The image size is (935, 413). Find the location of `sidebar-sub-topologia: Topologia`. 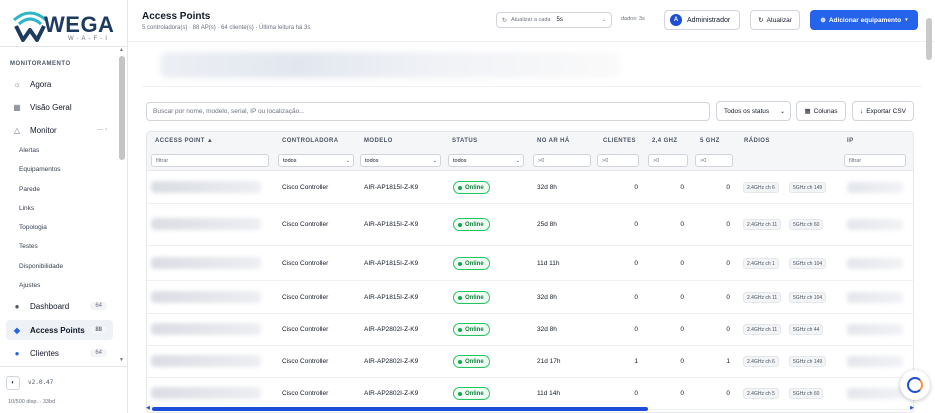

sidebar-sub-topologia: Topologia is located at coordinates (33, 227).